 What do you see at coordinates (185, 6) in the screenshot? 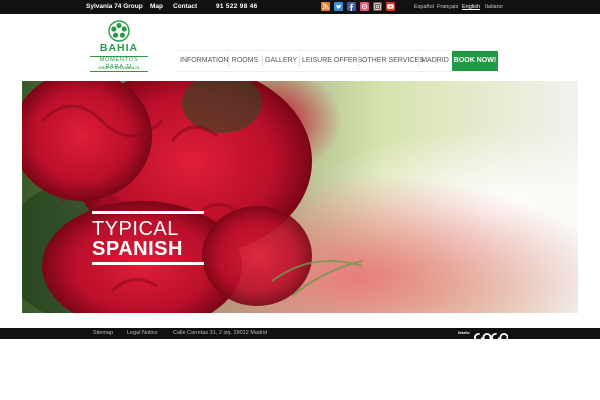
I see `contact-link: Contact` at bounding box center [185, 6].